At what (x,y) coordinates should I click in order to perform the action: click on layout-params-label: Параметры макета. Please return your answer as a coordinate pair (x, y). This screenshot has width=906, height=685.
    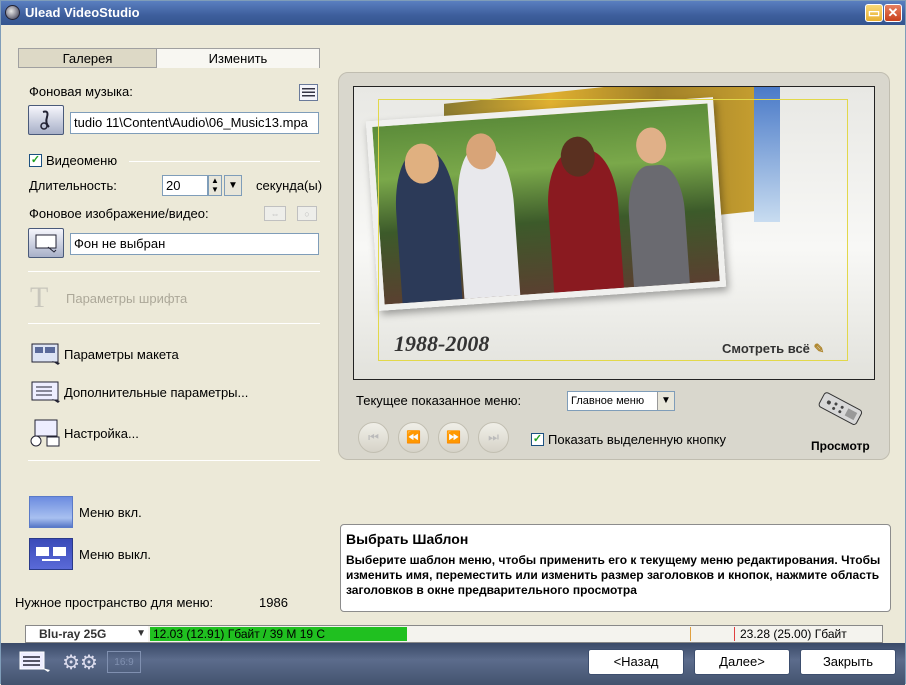
    Looking at the image, I should click on (121, 354).